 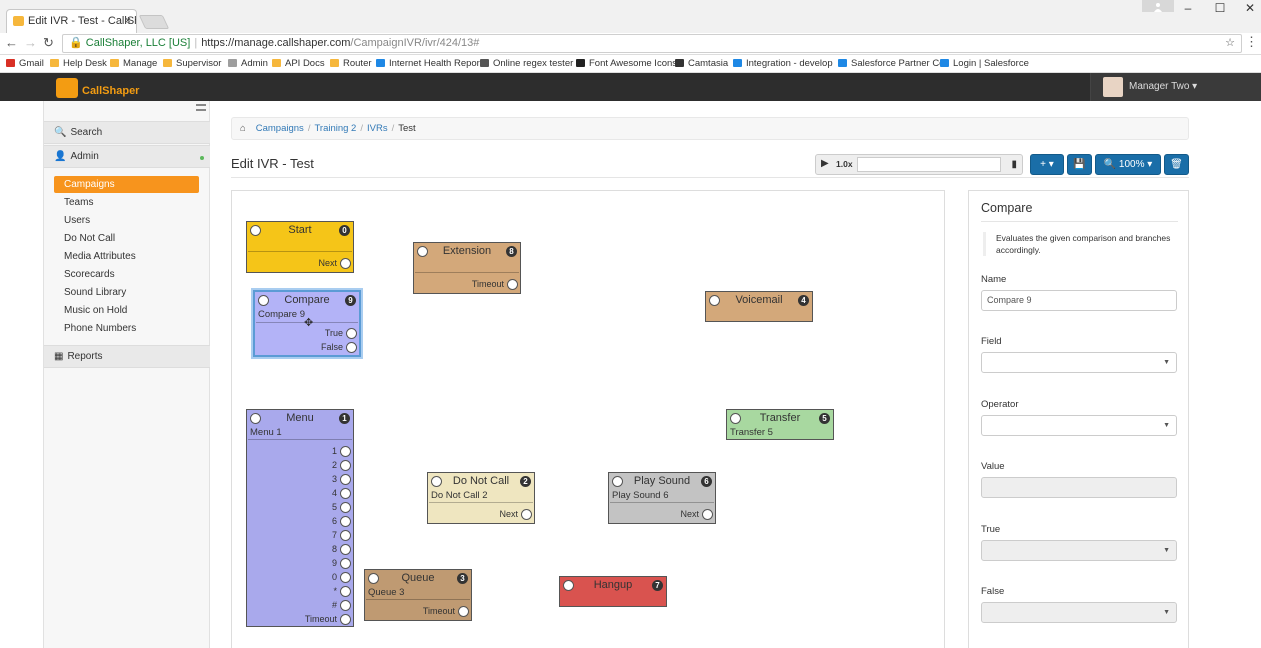 What do you see at coordinates (67, 88) in the screenshot?
I see `logo-icon` at bounding box center [67, 88].